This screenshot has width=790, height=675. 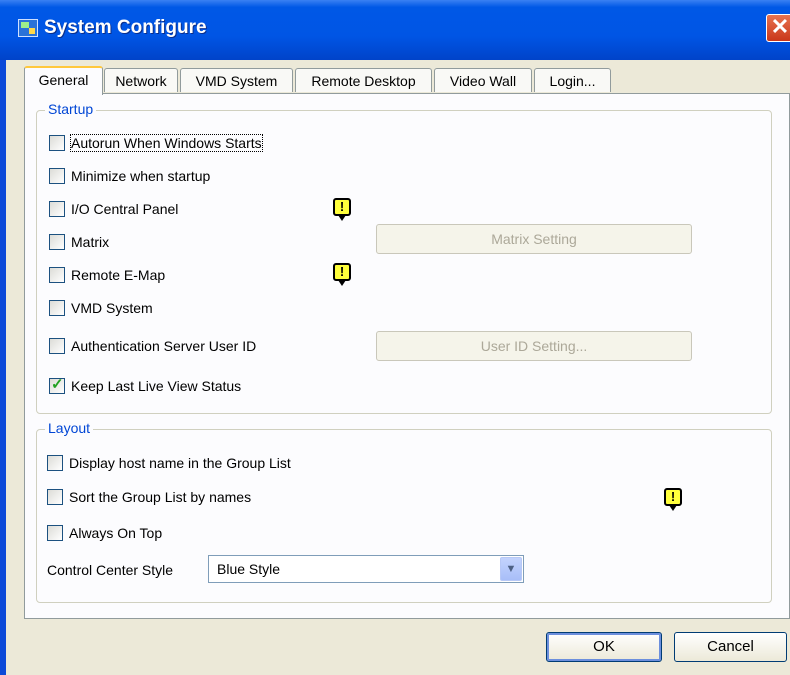 I want to click on sort-group-label: Sort the Group List by names, so click(x=160, y=497).